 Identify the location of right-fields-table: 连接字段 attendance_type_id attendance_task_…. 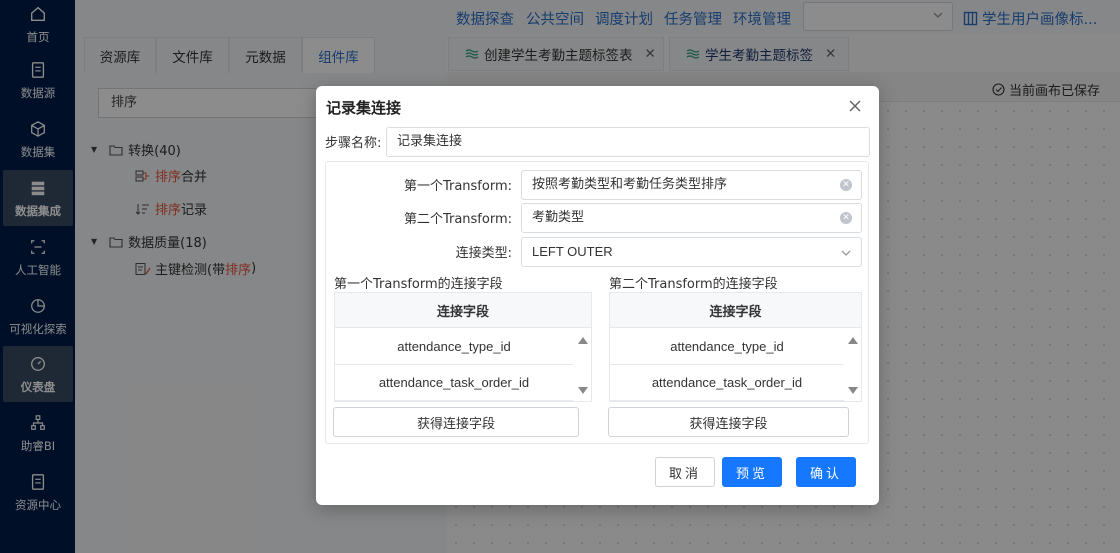
(735, 347).